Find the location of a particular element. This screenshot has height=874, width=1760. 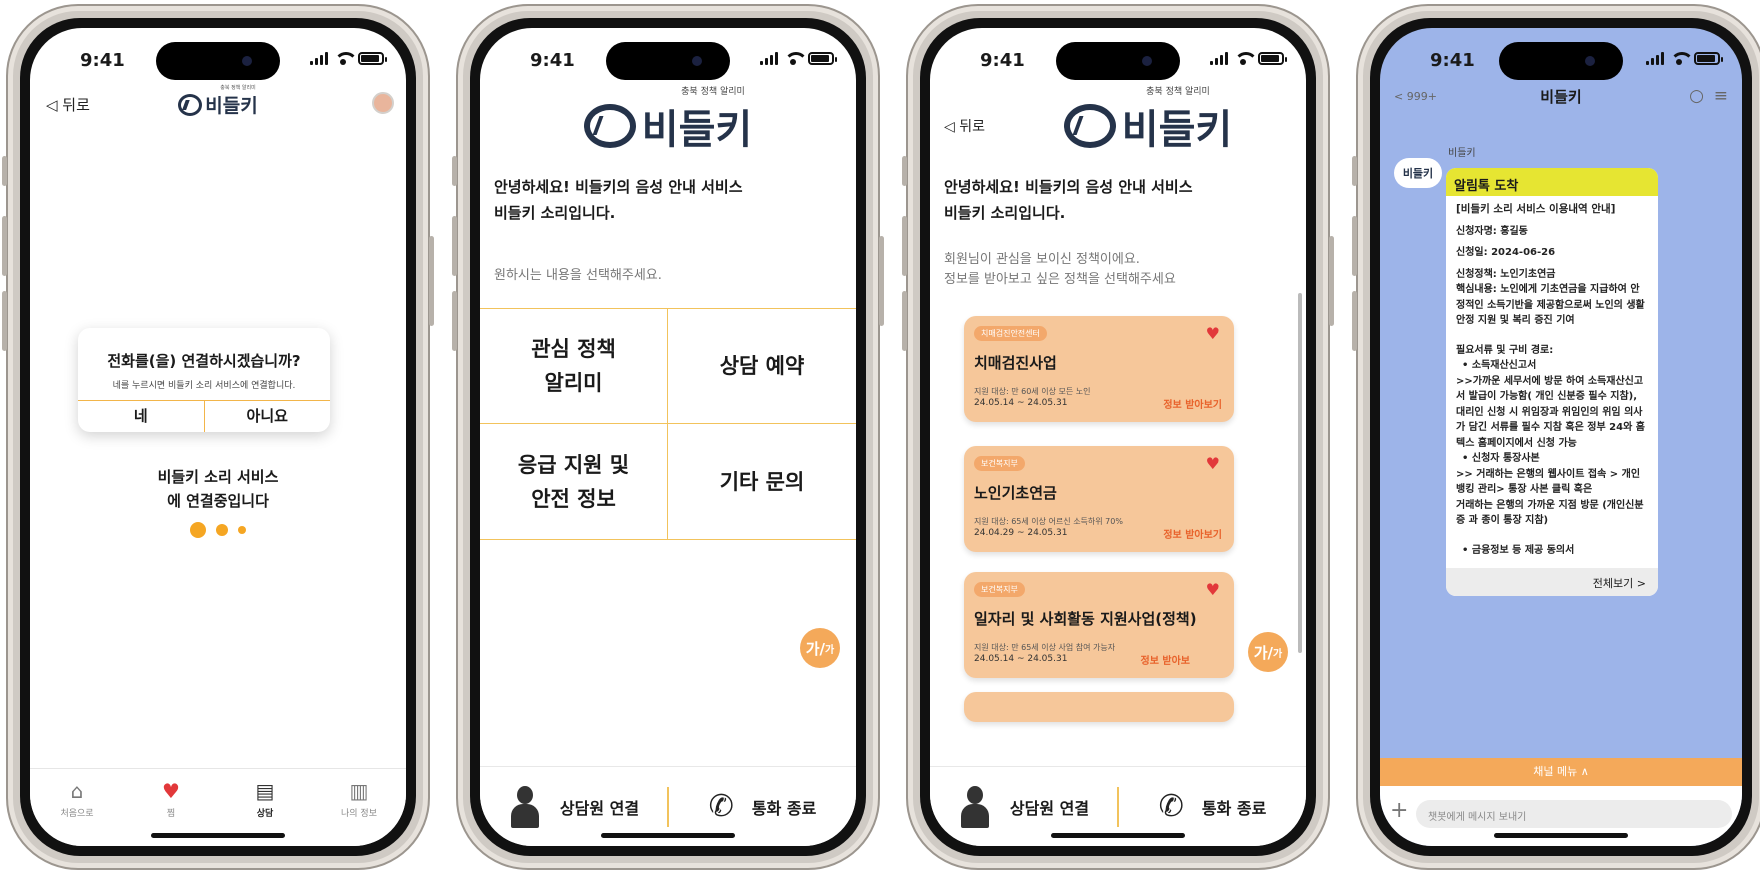

menu-consult-booking: 상담 예약 is located at coordinates (762, 366).